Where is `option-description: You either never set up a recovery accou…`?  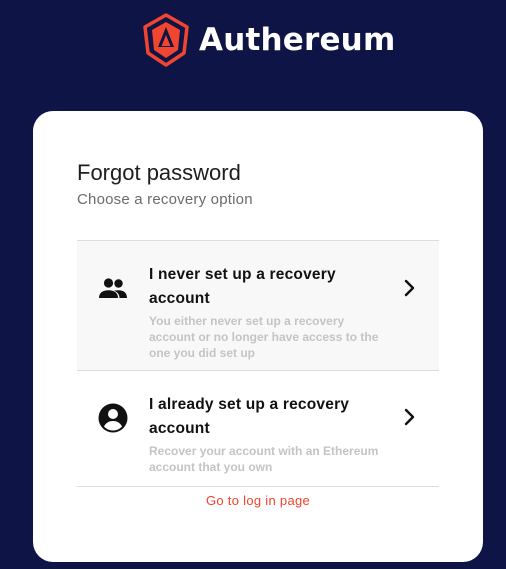
option-description: You either never set up a recovery accou… is located at coordinates (264, 337).